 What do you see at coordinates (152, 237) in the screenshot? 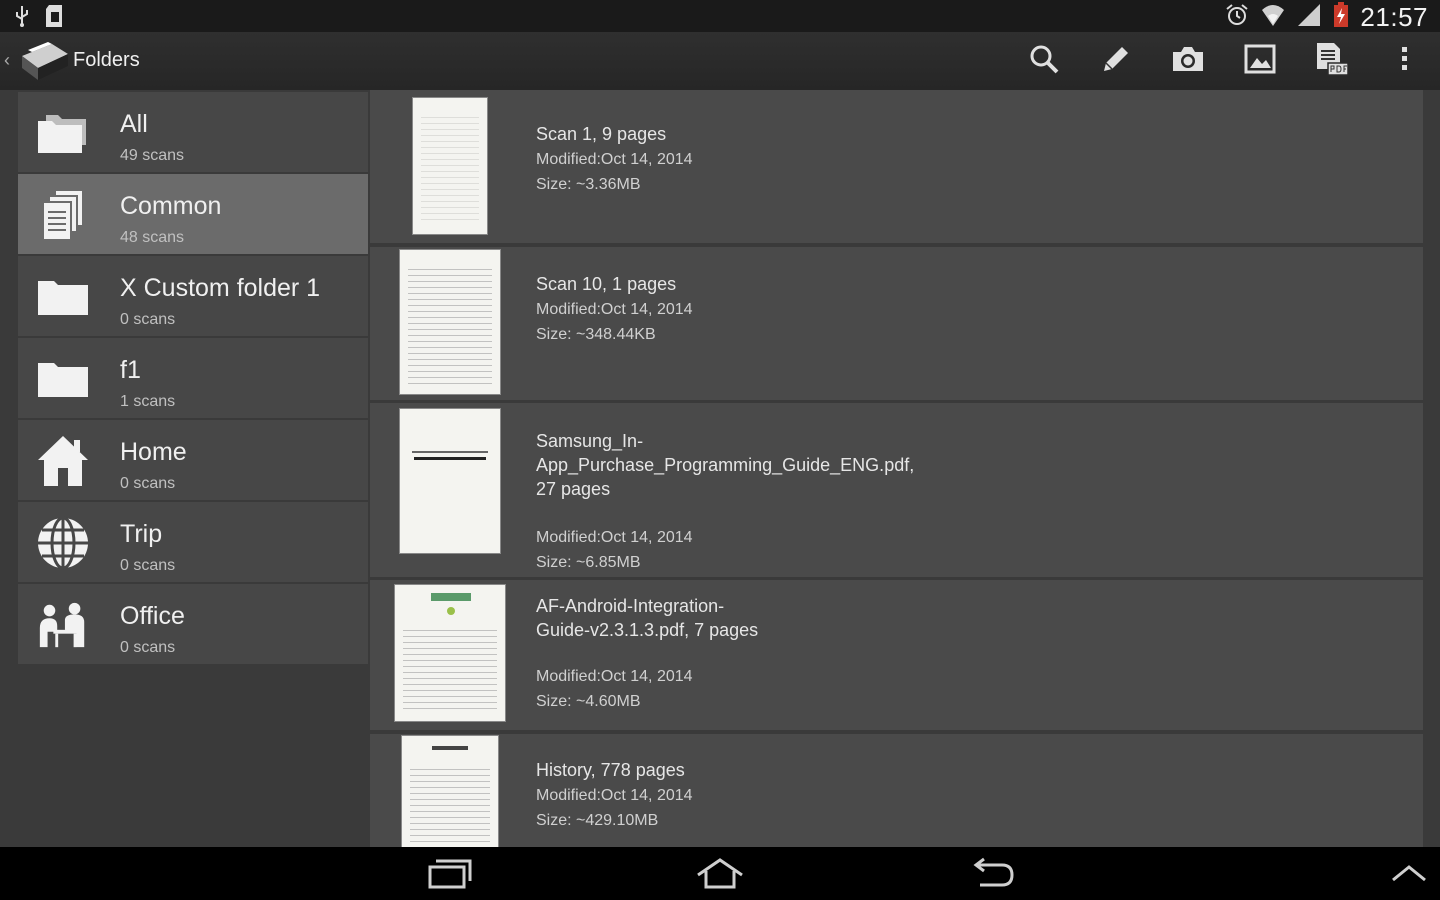
I see `folder-count: 48 scans` at bounding box center [152, 237].